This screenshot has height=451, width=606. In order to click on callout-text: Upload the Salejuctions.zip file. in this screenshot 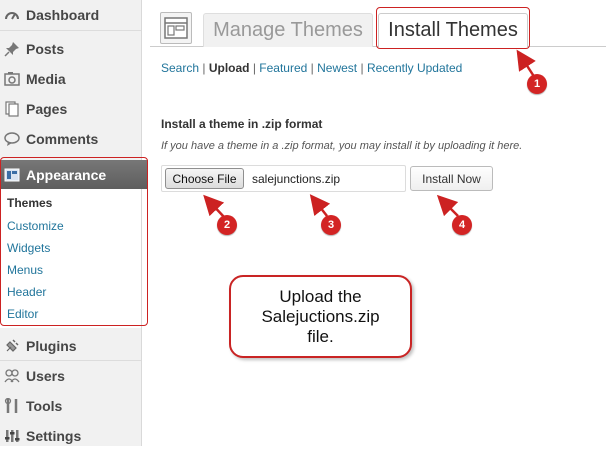, I will do `click(320, 316)`.